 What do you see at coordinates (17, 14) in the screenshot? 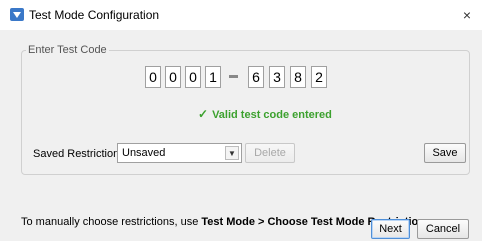
I see `test-mode-app-icon` at bounding box center [17, 14].